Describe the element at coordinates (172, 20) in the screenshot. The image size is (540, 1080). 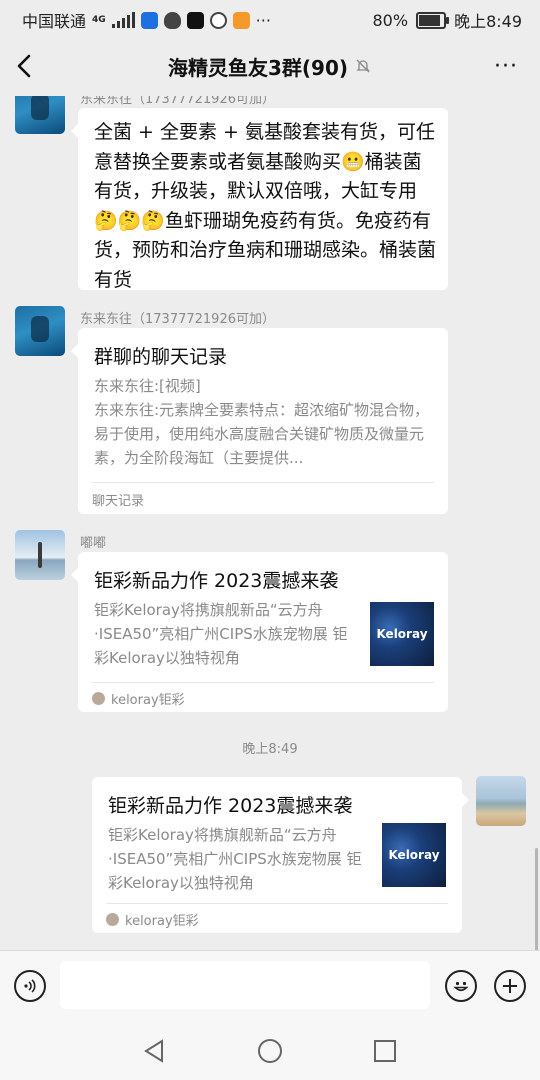
I see `shield-icon` at that location.